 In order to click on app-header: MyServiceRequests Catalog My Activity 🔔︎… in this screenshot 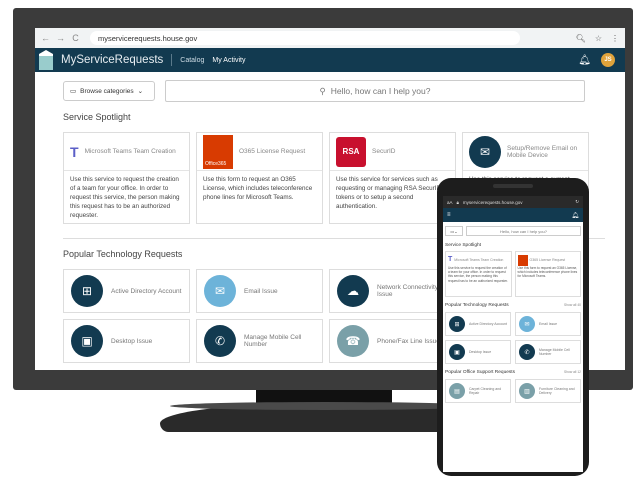, I will do `click(330, 60)`.